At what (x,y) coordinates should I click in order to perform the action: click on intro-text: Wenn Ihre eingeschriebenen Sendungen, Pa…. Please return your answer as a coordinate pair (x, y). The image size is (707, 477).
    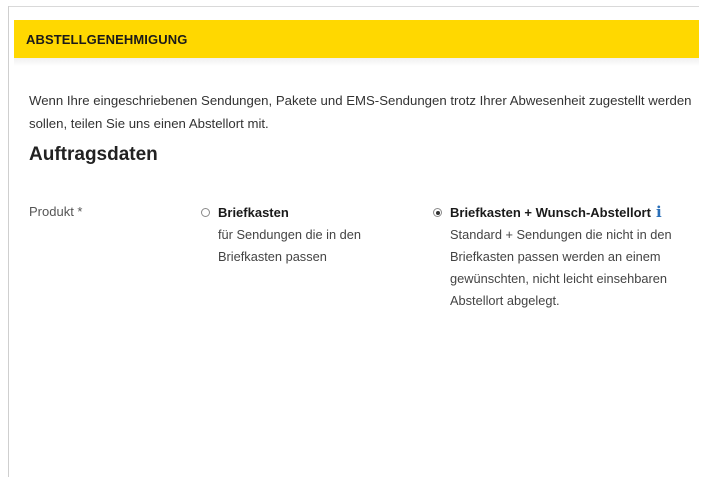
    Looking at the image, I should click on (360, 112).